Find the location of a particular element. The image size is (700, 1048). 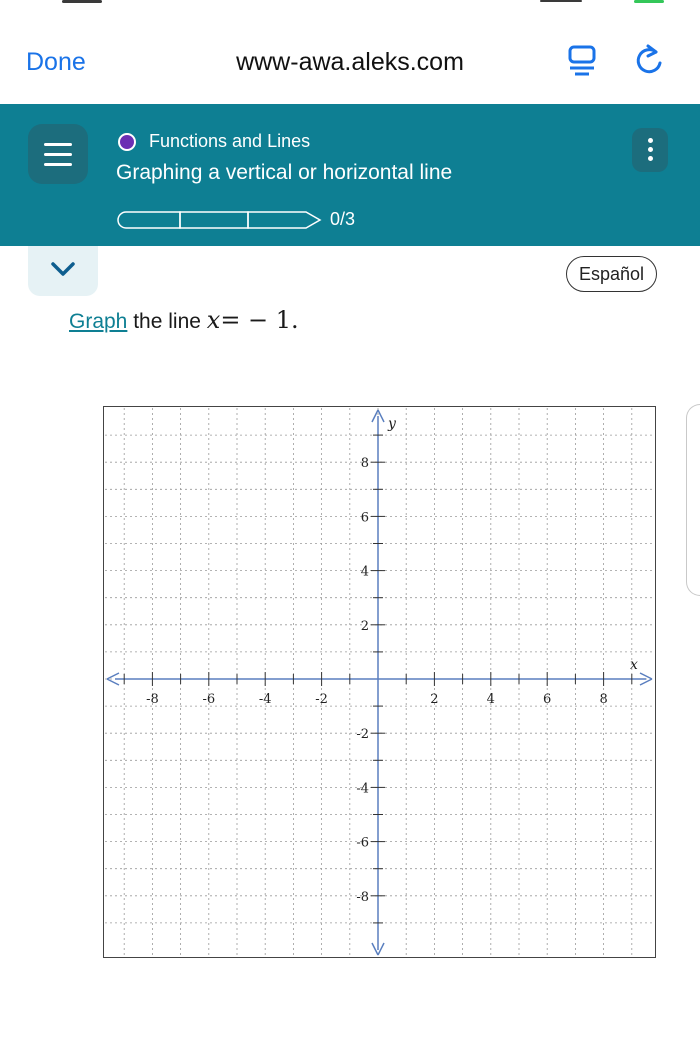

graph-tool-panel is located at coordinates (693, 500).